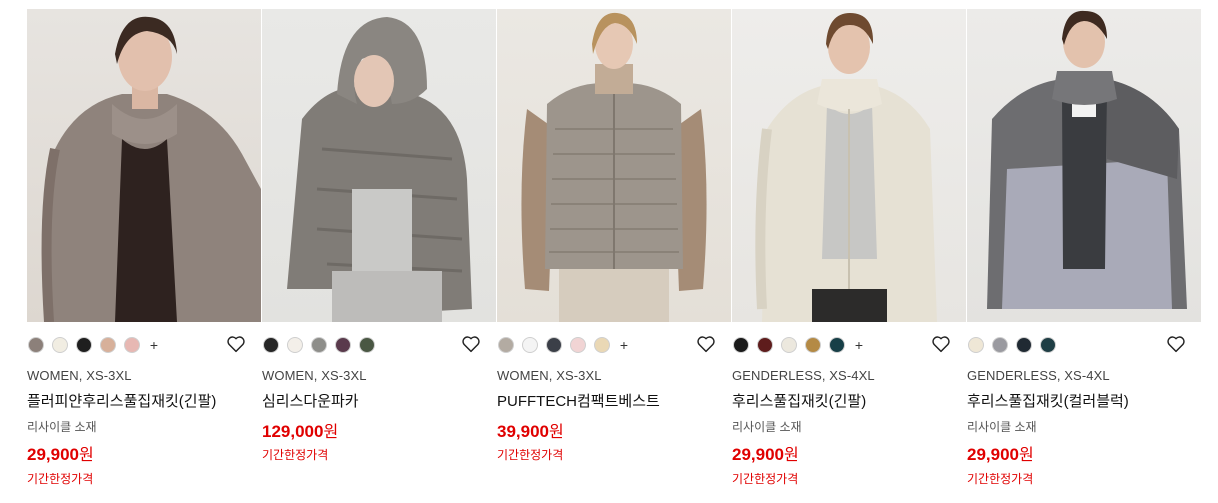  I want to click on product-name: 심리스다운파카, so click(310, 400).